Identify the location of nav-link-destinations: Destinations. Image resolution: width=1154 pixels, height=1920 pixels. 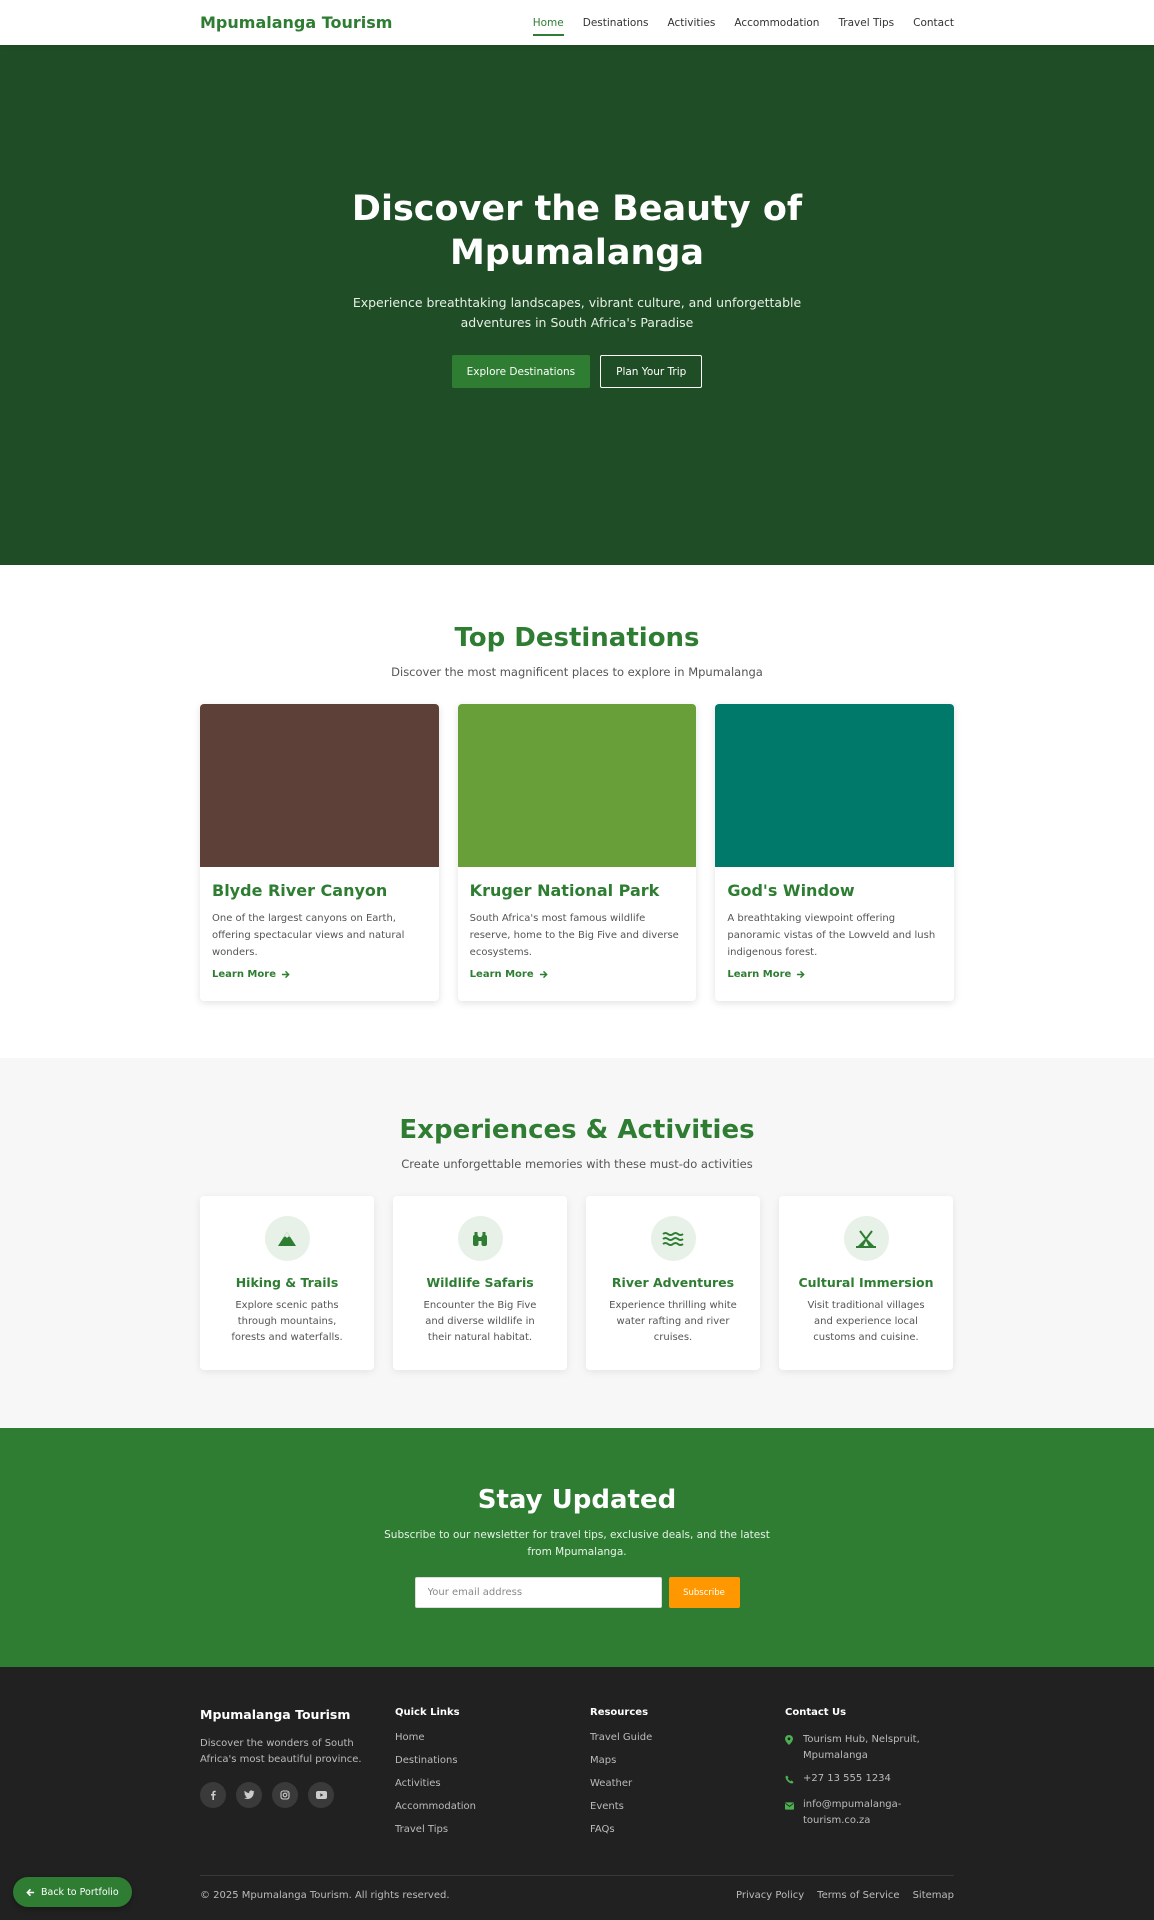
(616, 23).